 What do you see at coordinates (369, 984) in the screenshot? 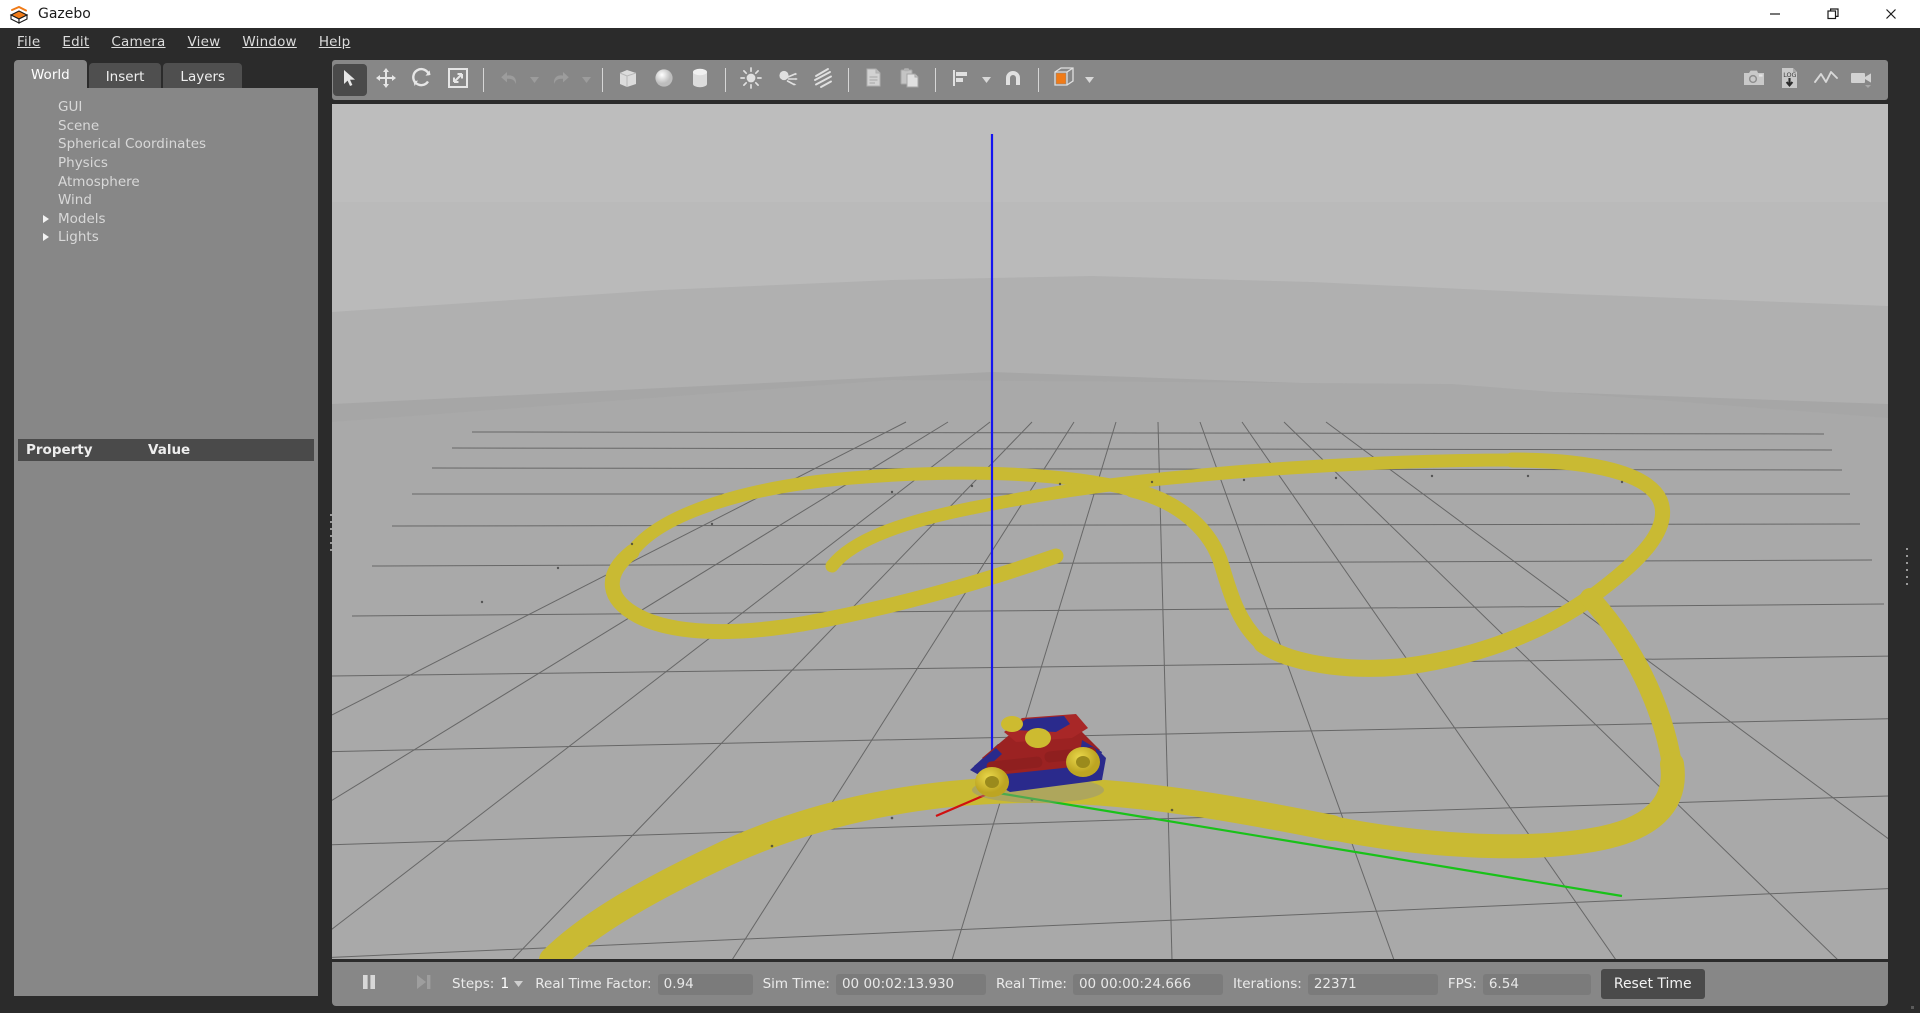
I see `pause-button` at bounding box center [369, 984].